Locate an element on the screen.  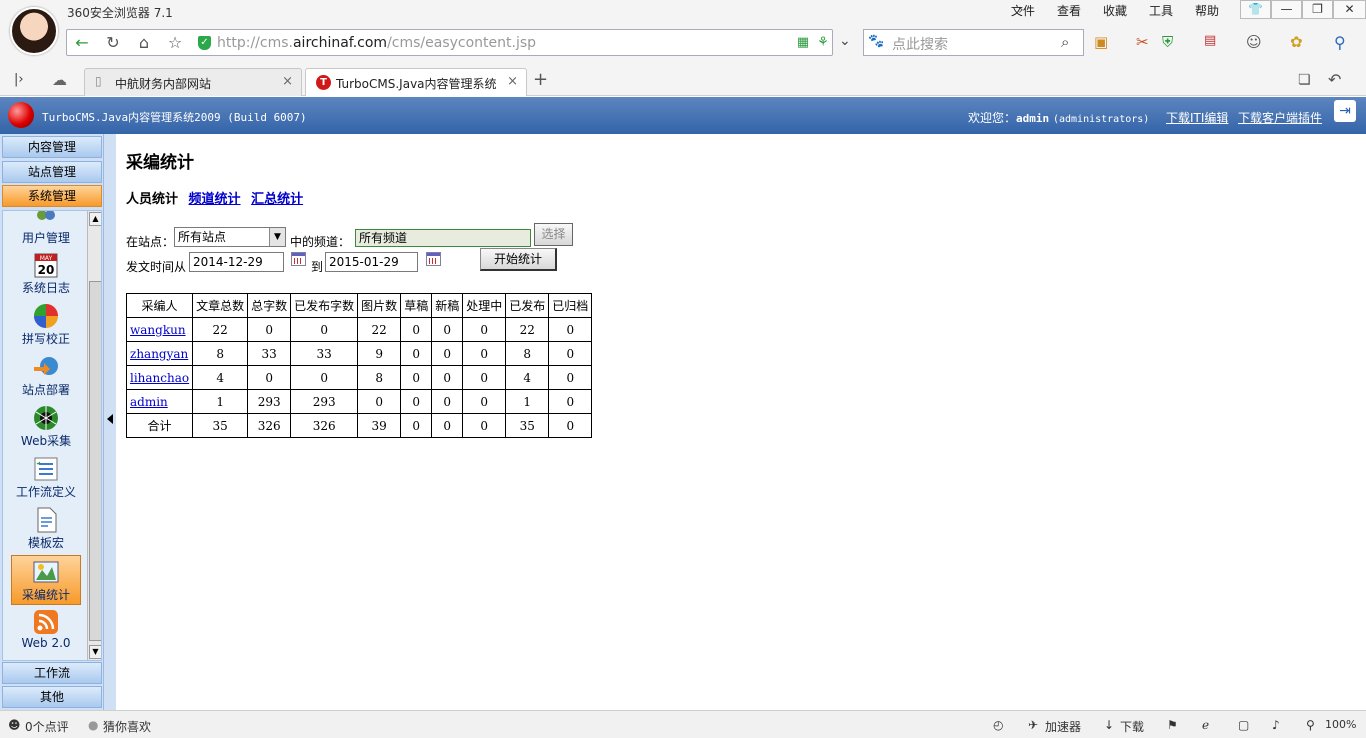
sidebar-item-template-macro: 模板宏 is located at coordinates (46, 529).